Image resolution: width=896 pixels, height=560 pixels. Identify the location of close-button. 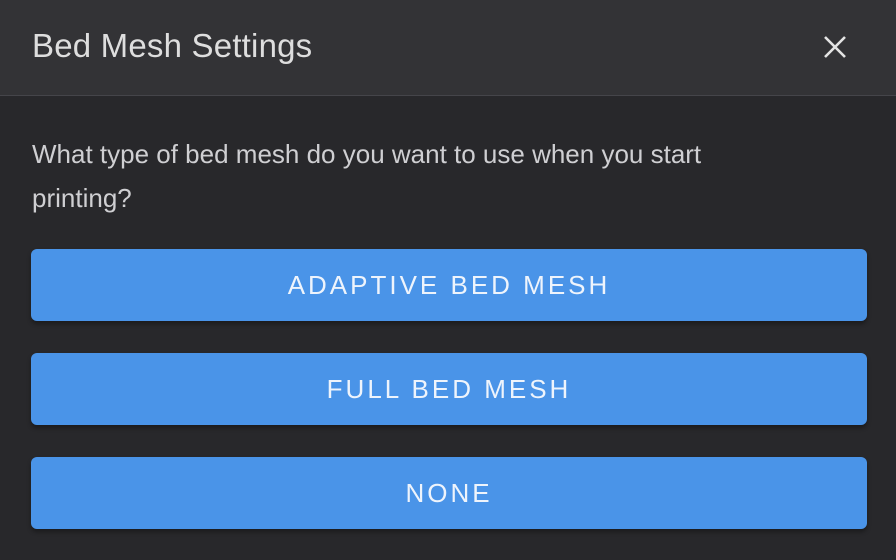
(835, 47).